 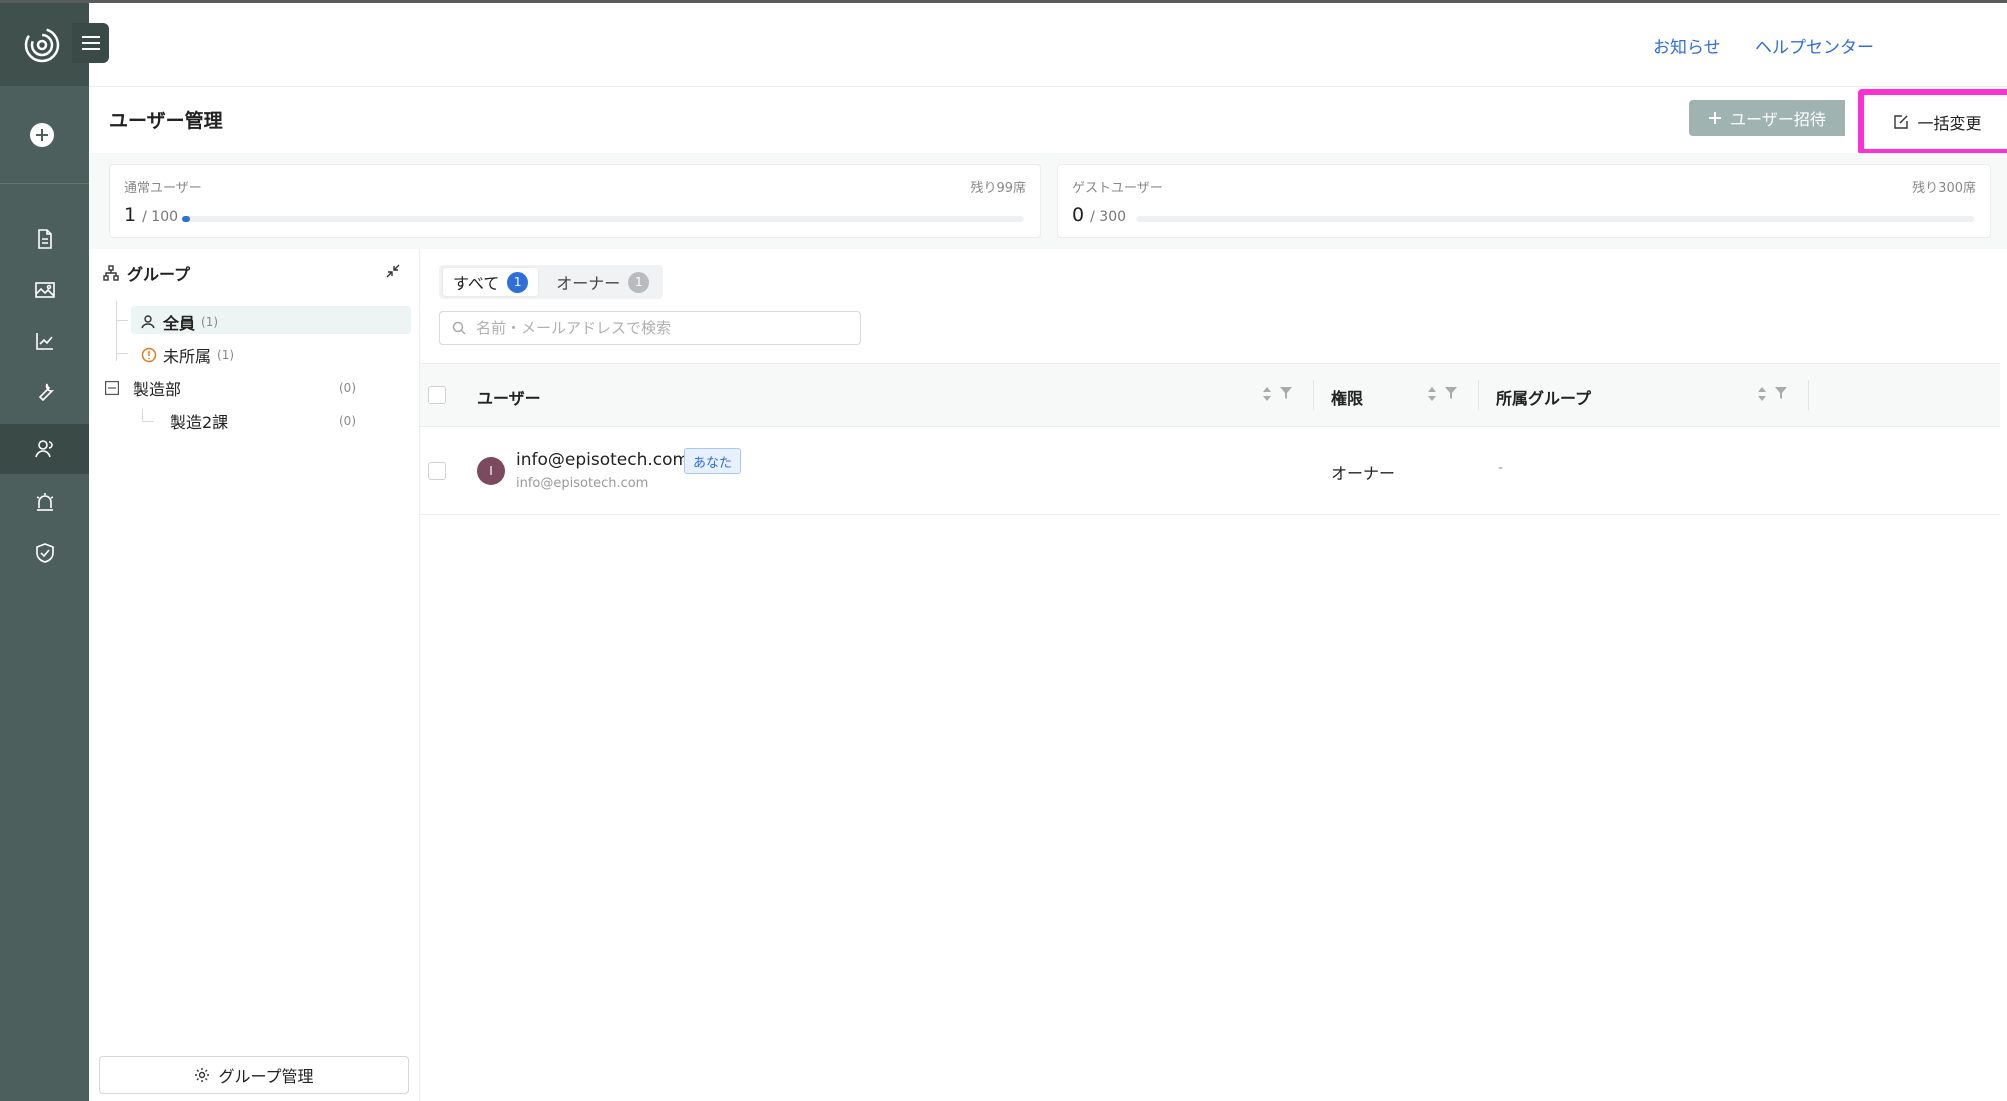 What do you see at coordinates (437, 395) in the screenshot?
I see `select-all-checkbox` at bounding box center [437, 395].